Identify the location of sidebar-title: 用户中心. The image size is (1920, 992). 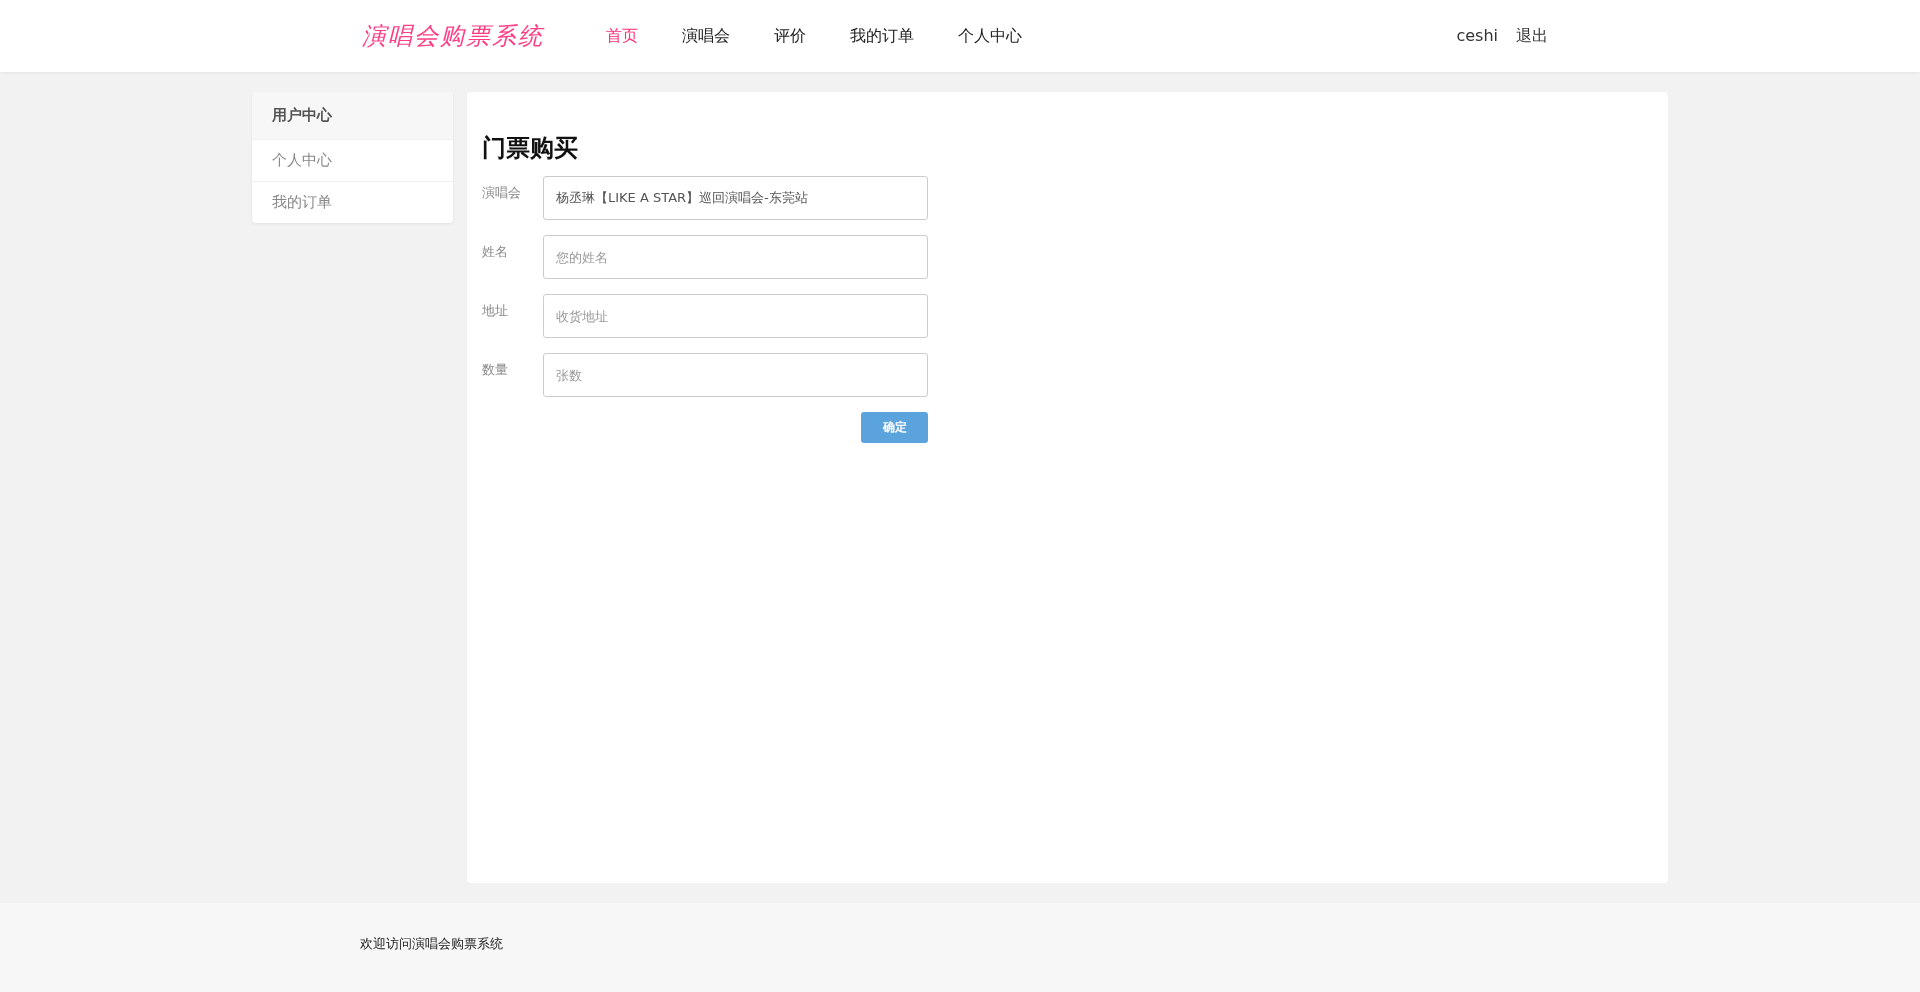
(352, 115).